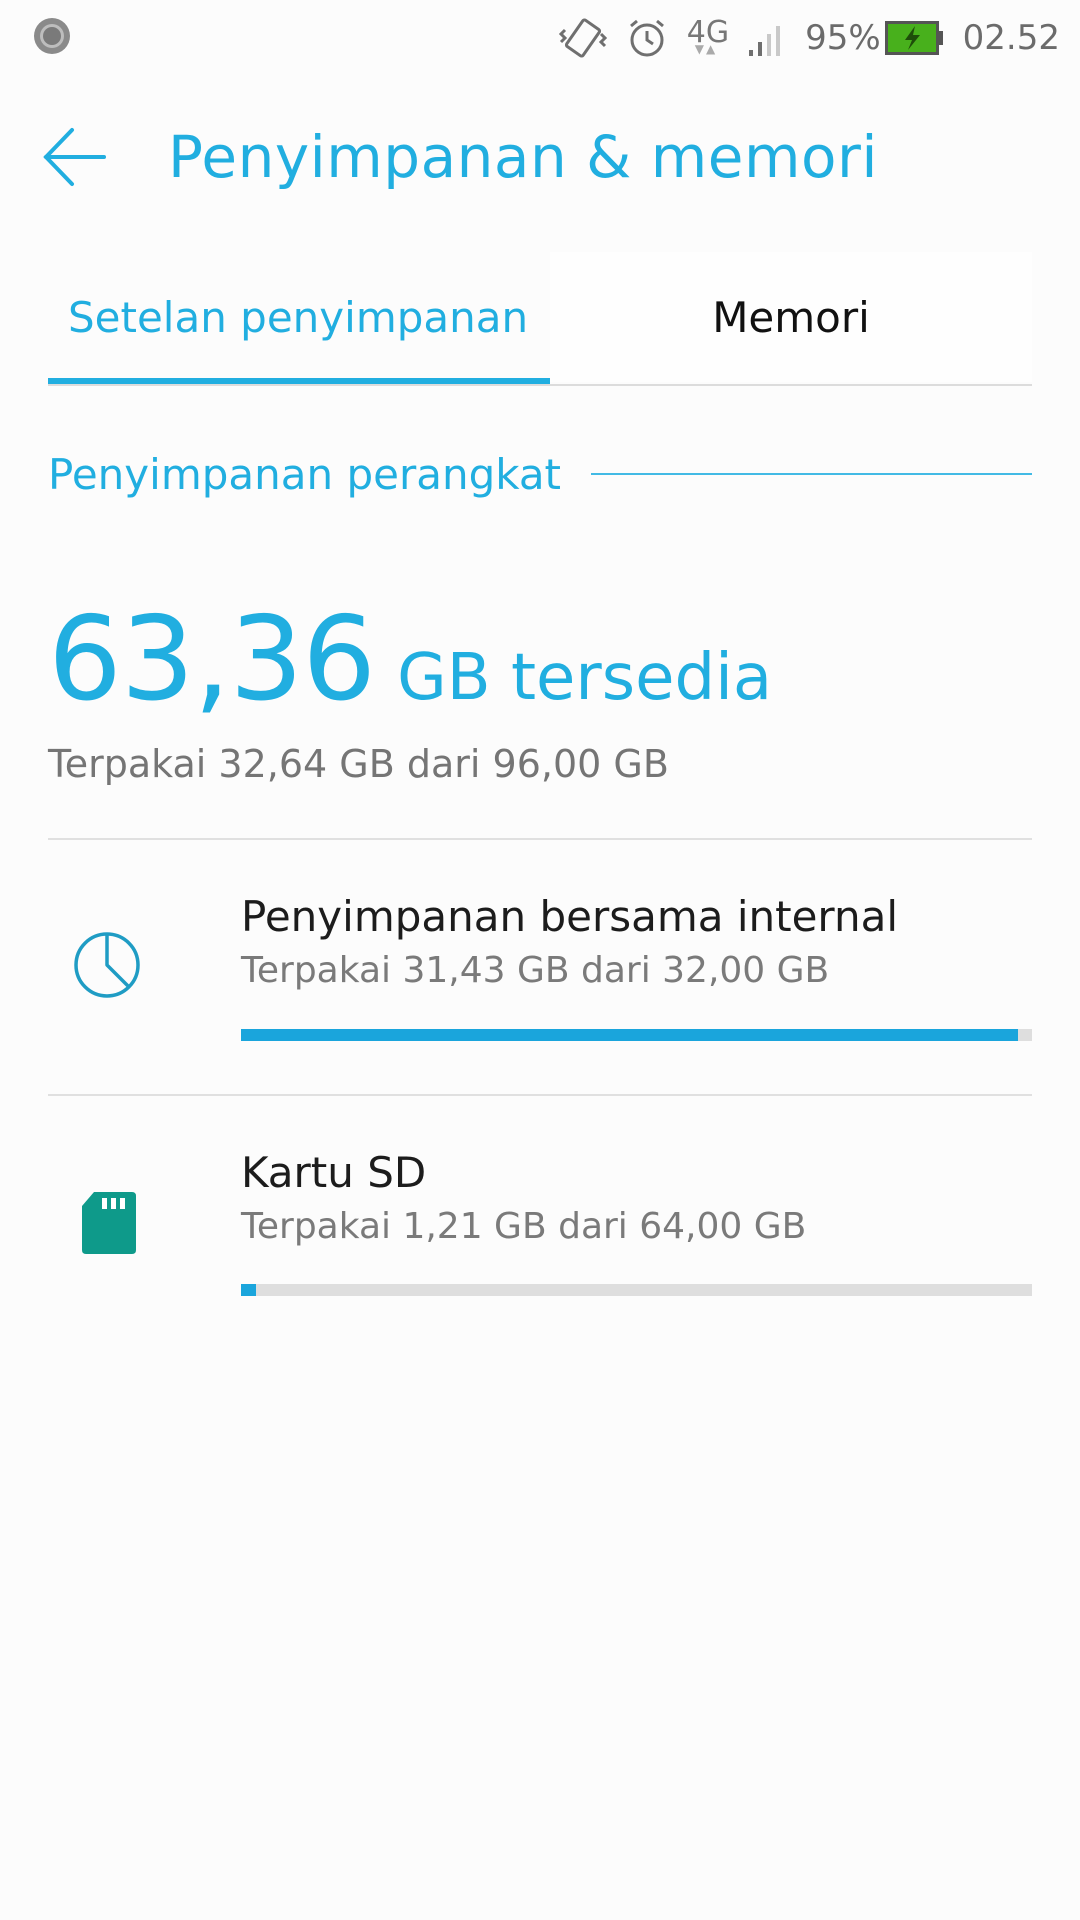 The height and width of the screenshot is (1920, 1080). I want to click on back-button, so click(80, 157).